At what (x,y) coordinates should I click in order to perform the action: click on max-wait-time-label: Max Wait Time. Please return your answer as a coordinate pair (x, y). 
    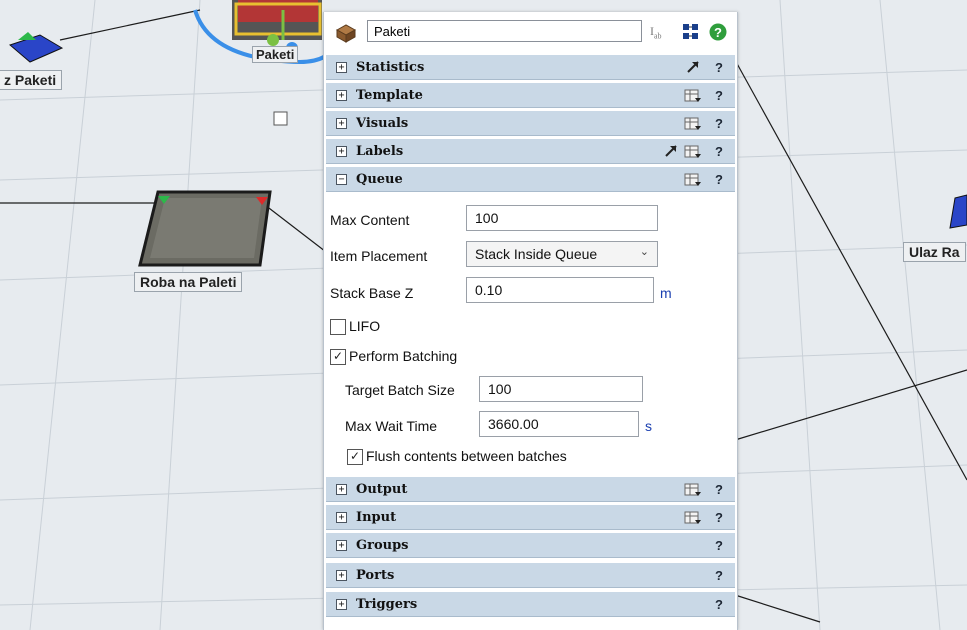
    Looking at the image, I should click on (391, 426).